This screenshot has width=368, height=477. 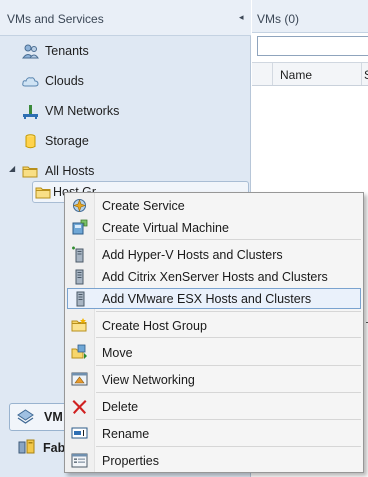 What do you see at coordinates (214, 460) in the screenshot?
I see `menu-item-properties: Properties` at bounding box center [214, 460].